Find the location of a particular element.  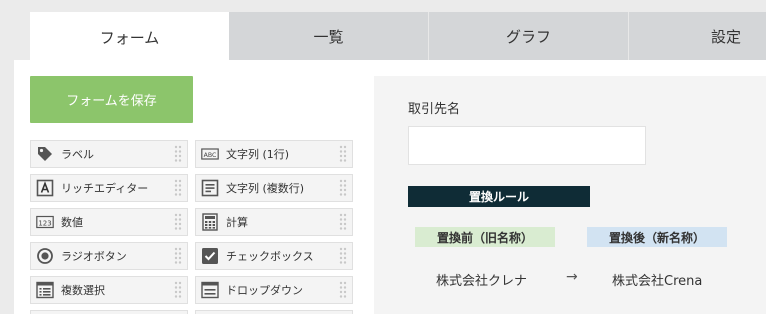

palette-item-label: ラベル is located at coordinates (109, 154).